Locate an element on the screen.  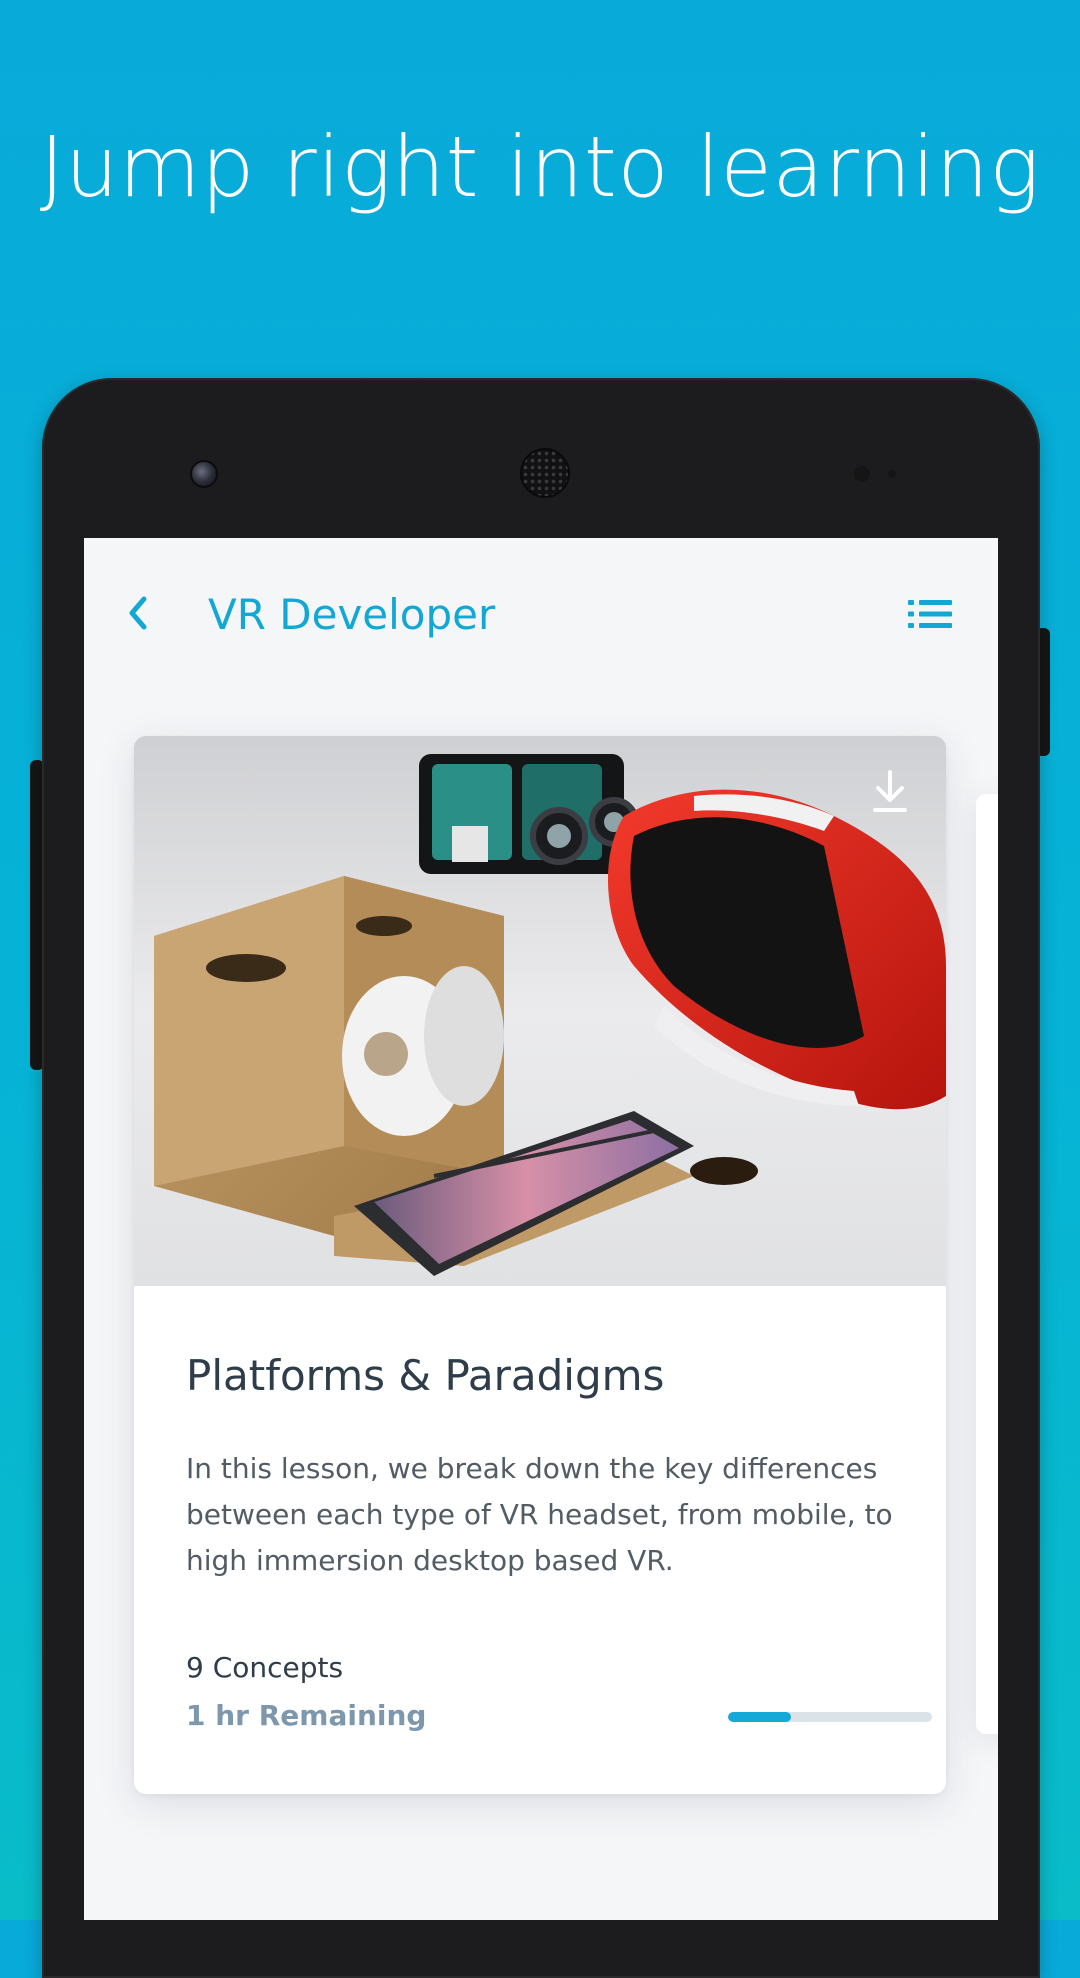
front-camera-icon is located at coordinates (204, 474).